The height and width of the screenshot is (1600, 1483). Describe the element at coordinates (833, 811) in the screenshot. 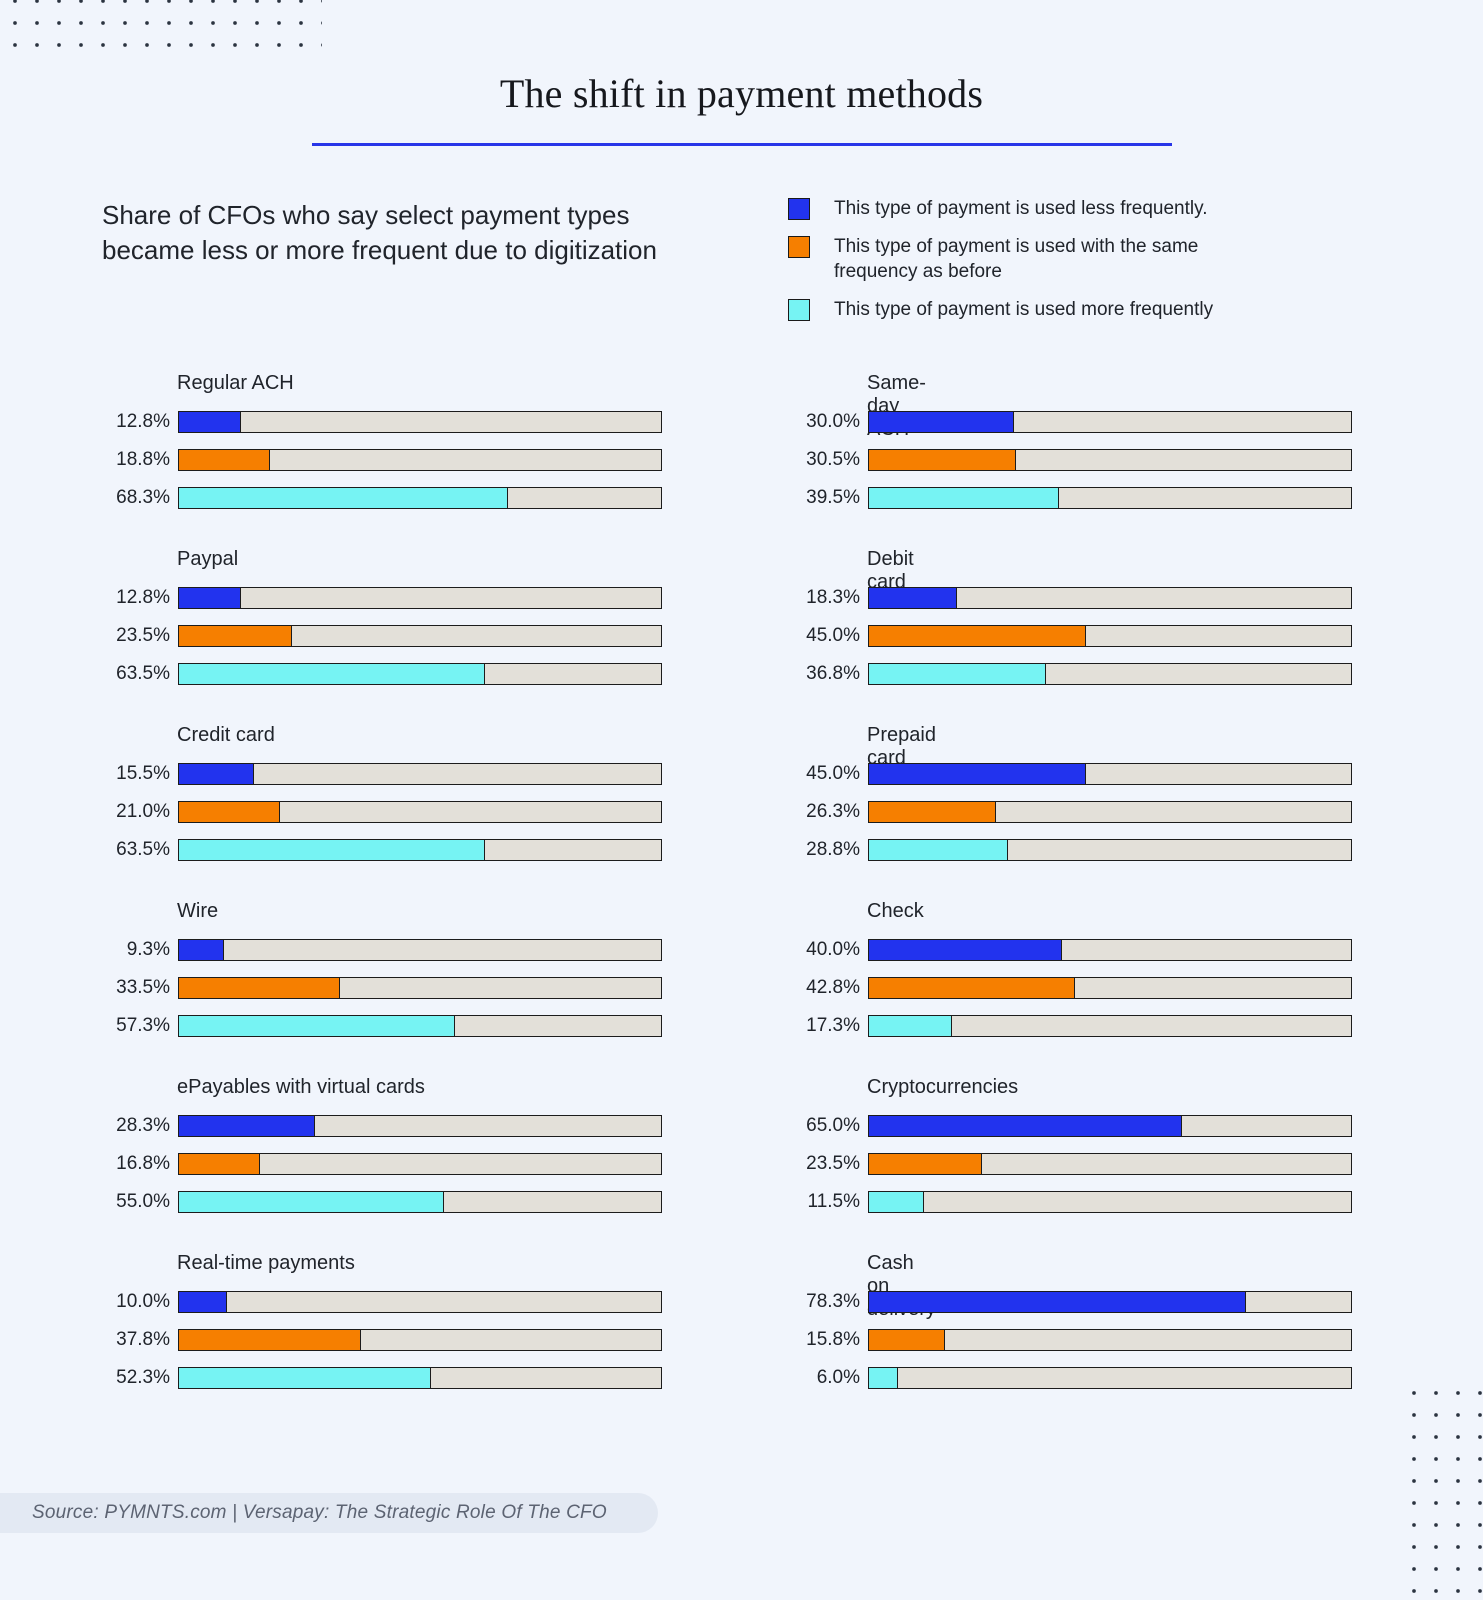

I see `bar-value-label: 26.3%` at that location.